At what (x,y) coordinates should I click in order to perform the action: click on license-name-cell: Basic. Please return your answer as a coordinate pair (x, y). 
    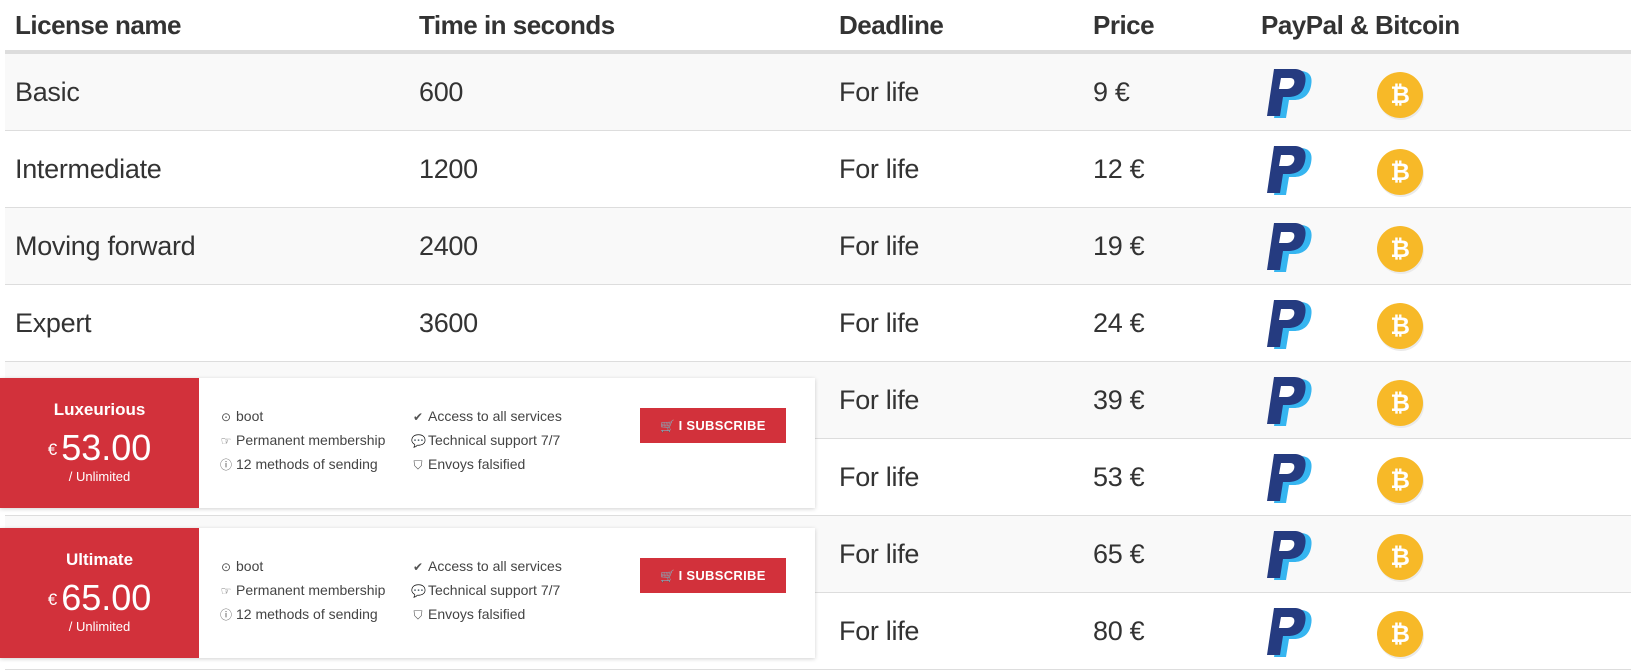
    Looking at the image, I should click on (207, 91).